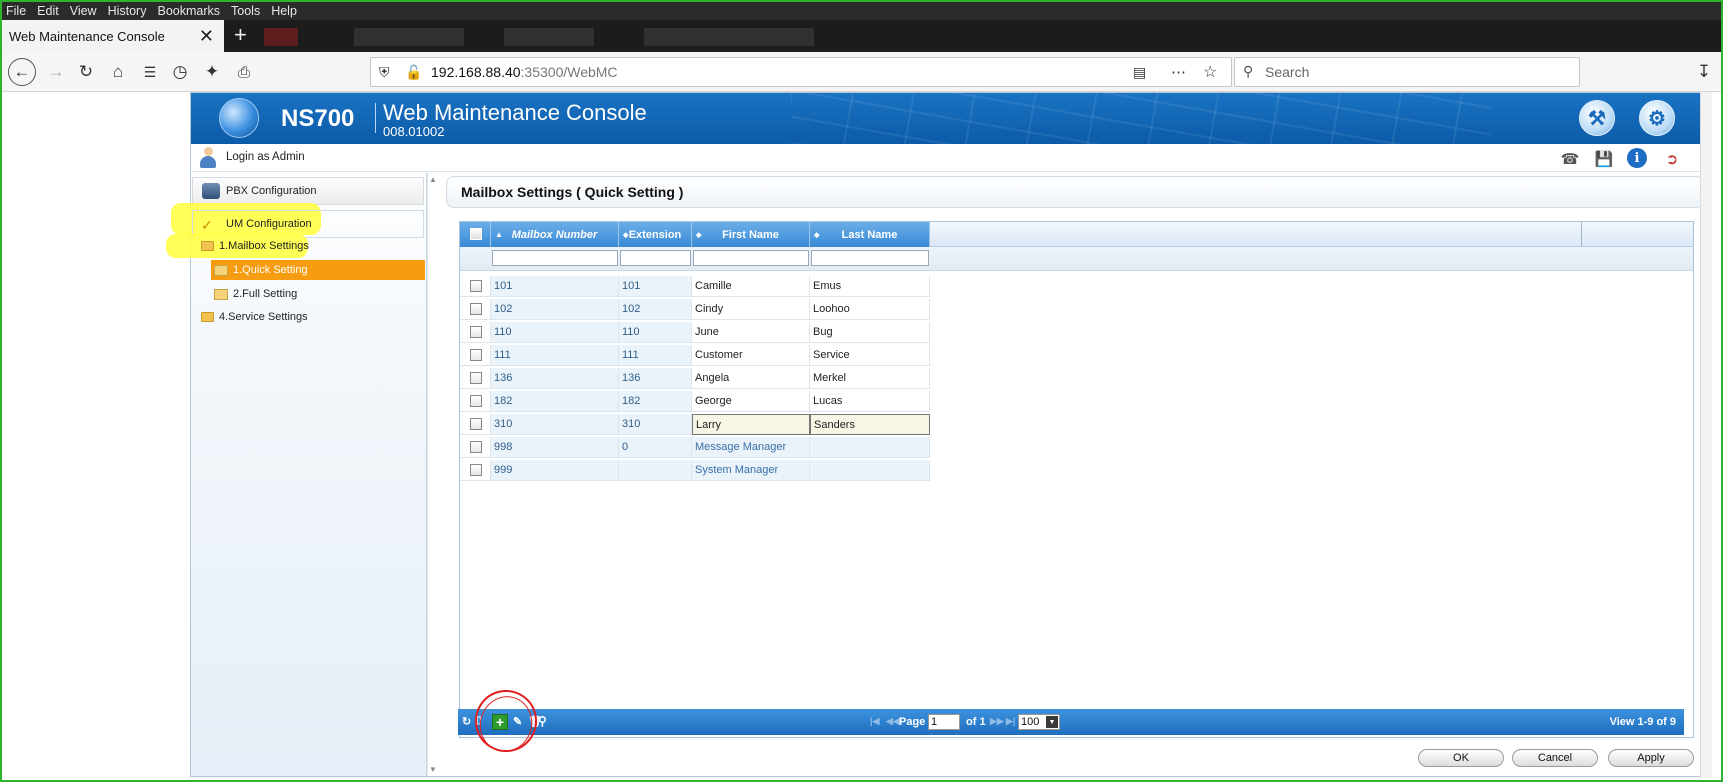 The image size is (1723, 782). I want to click on table-row: 310 310 Larry Sanders, so click(715, 424).